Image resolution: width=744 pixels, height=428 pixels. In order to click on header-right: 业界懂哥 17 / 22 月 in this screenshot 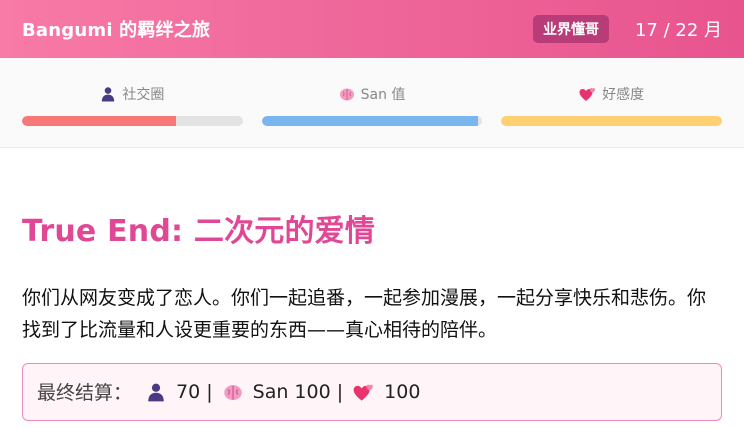, I will do `click(627, 29)`.